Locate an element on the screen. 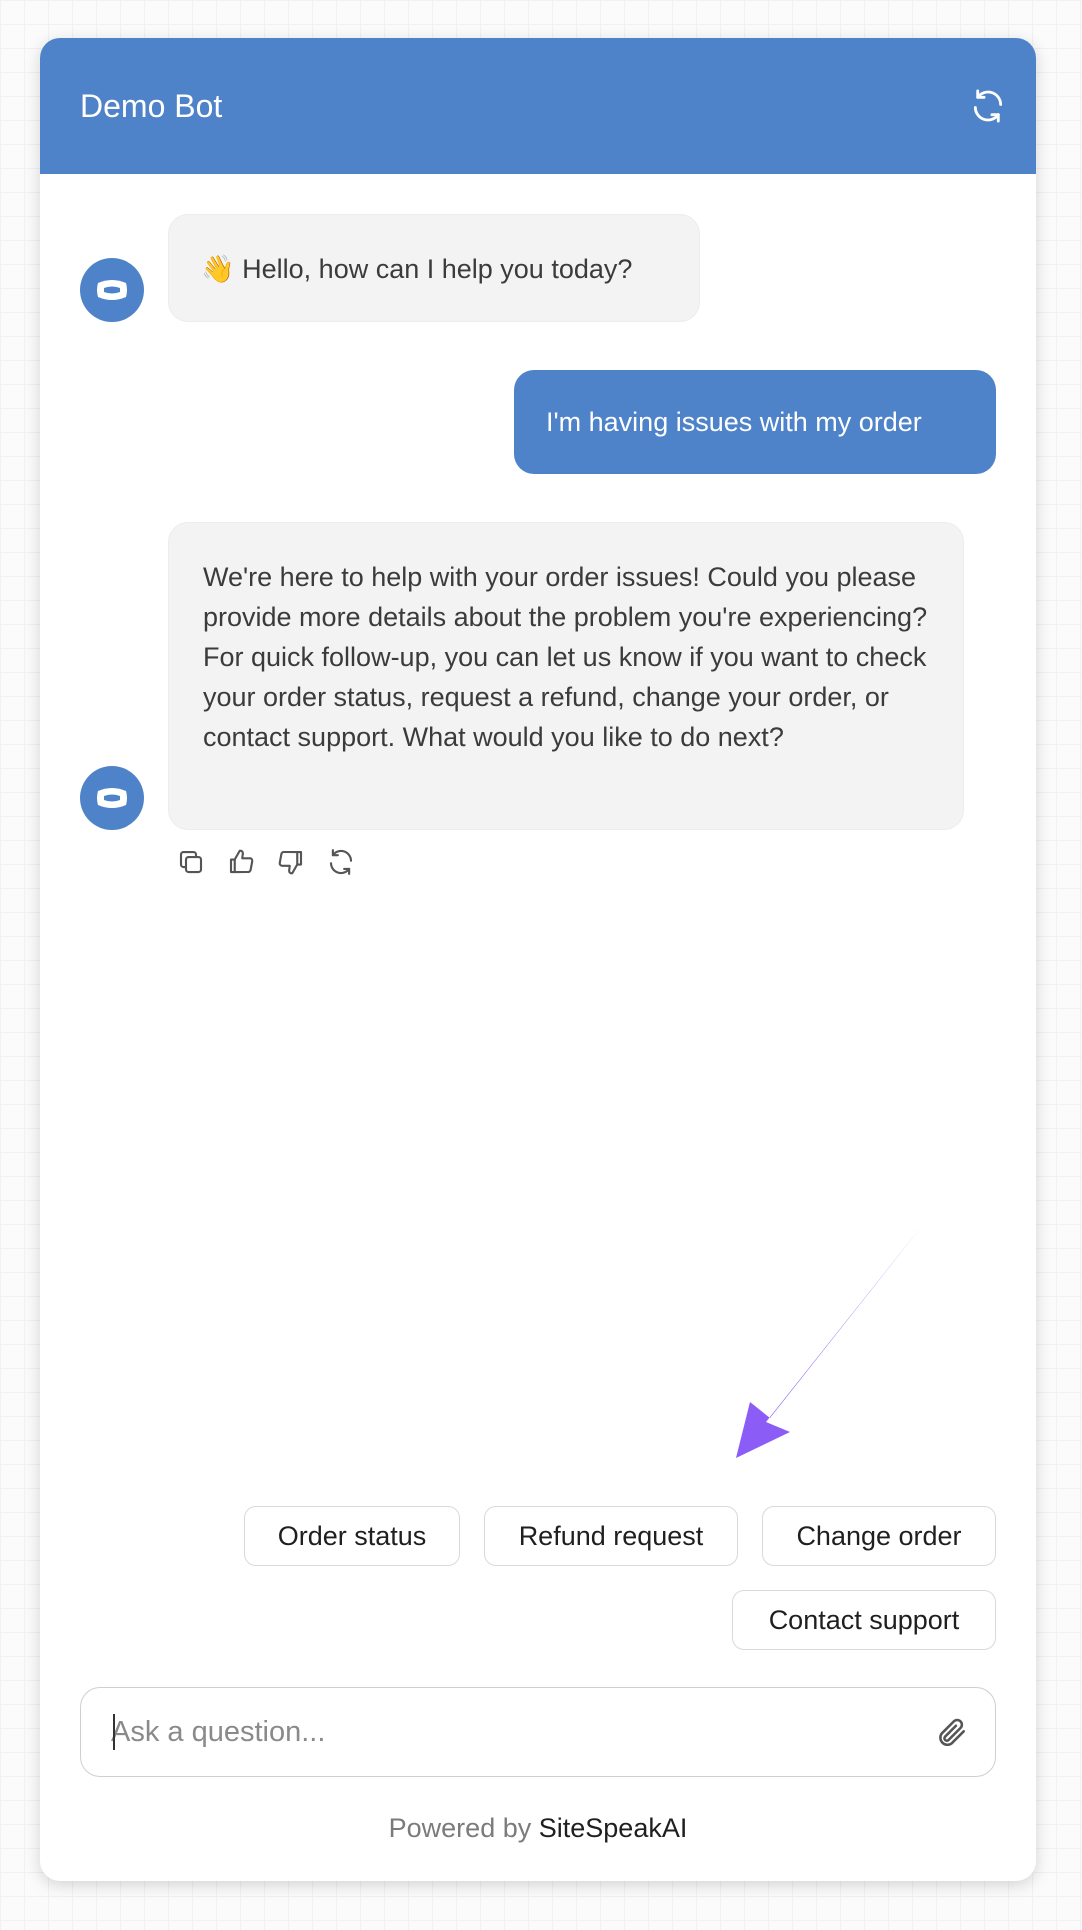 This screenshot has width=1082, height=1930. suggestion-refund-request: Refund request is located at coordinates (611, 1536).